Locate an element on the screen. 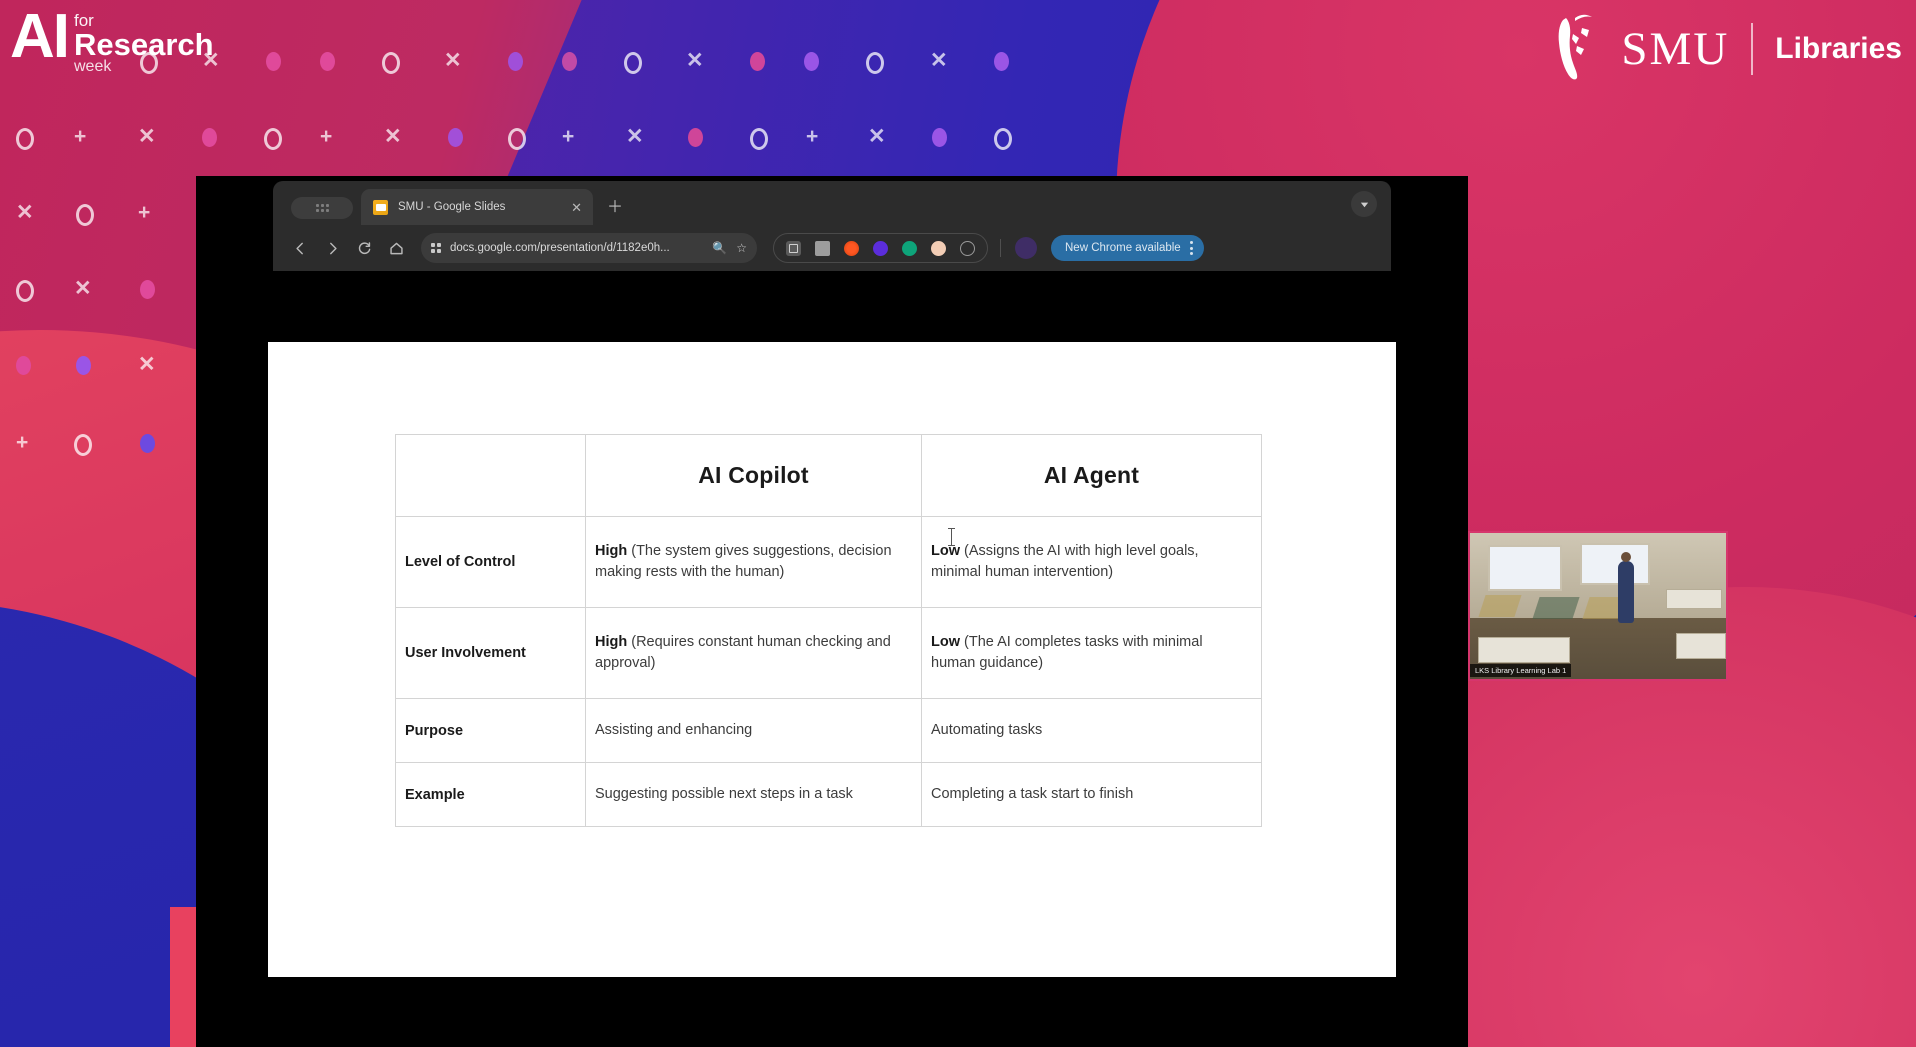 This screenshot has width=1916, height=1047. row-label: Example is located at coordinates (490, 794).